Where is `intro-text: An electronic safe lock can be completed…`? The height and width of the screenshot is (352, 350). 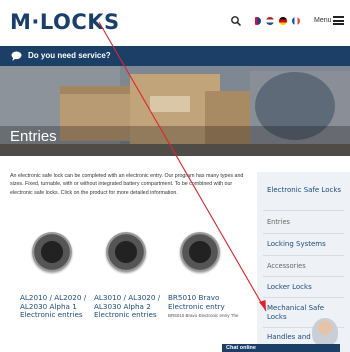
intro-text: An electronic safe lock can be completed… is located at coordinates (127, 184).